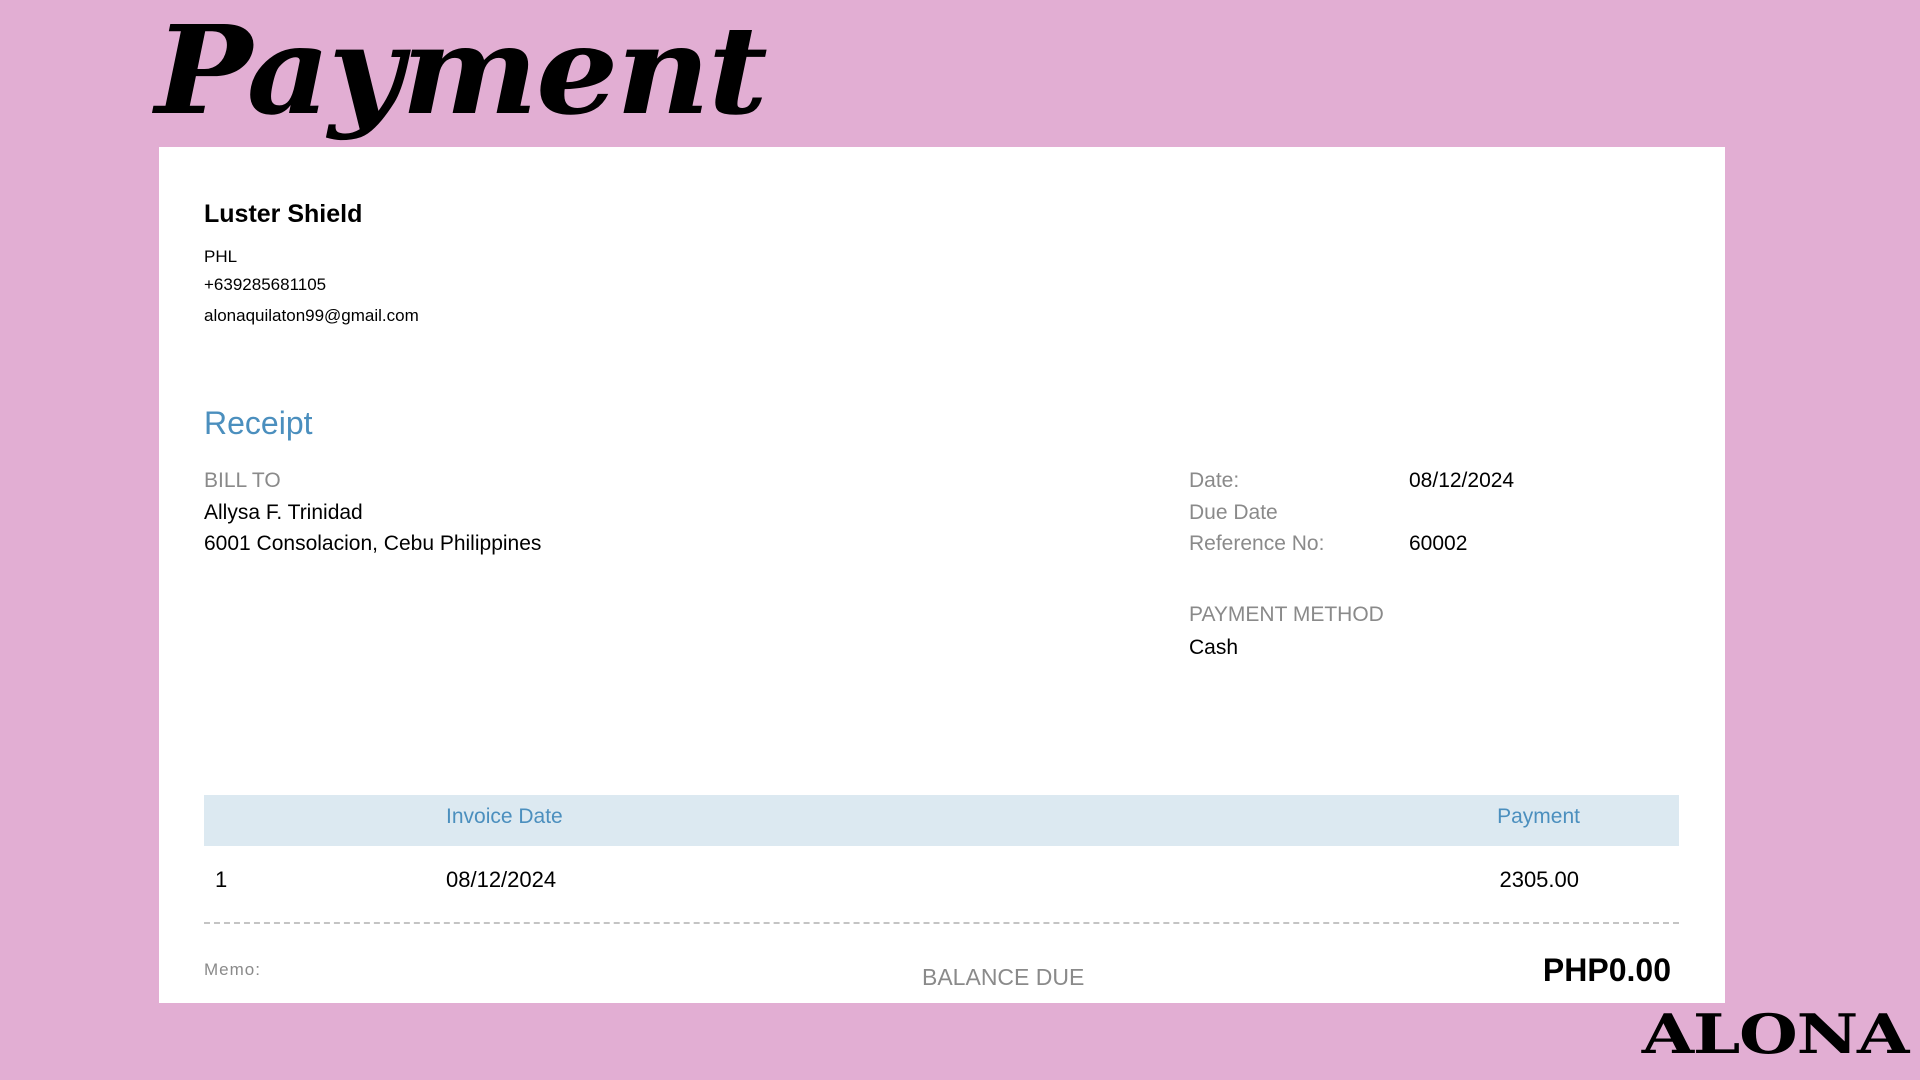 This screenshot has width=1920, height=1080. I want to click on bill-to-label: BILL TO, so click(242, 480).